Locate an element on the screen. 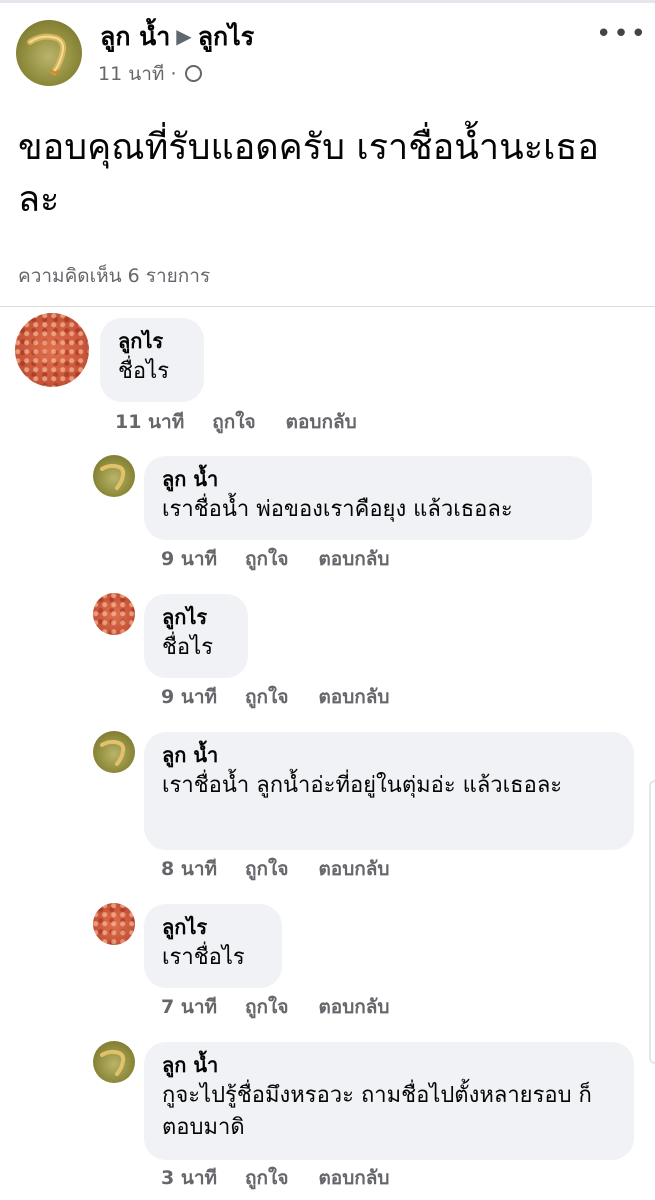 The height and width of the screenshot is (1200, 655). author-name: ลูก น้ำ is located at coordinates (135, 36).